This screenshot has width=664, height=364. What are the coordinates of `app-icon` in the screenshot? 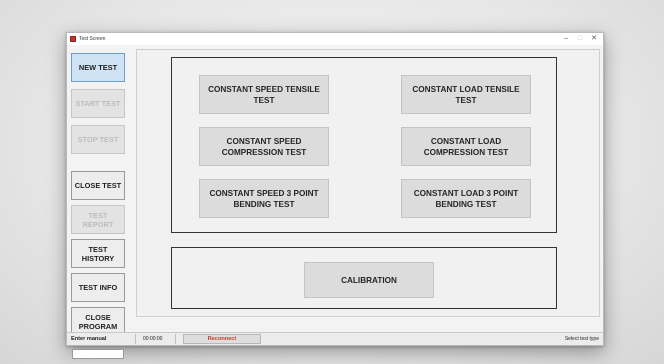 It's located at (73, 39).